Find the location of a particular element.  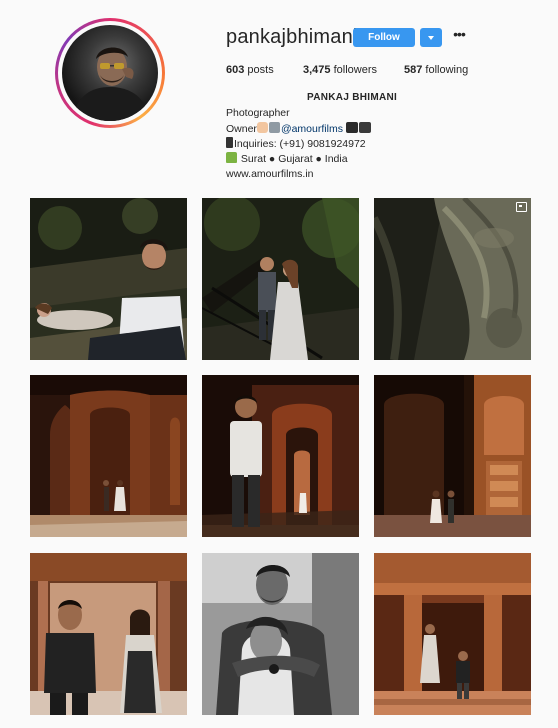

posts-count-value: 603 is located at coordinates (235, 70).